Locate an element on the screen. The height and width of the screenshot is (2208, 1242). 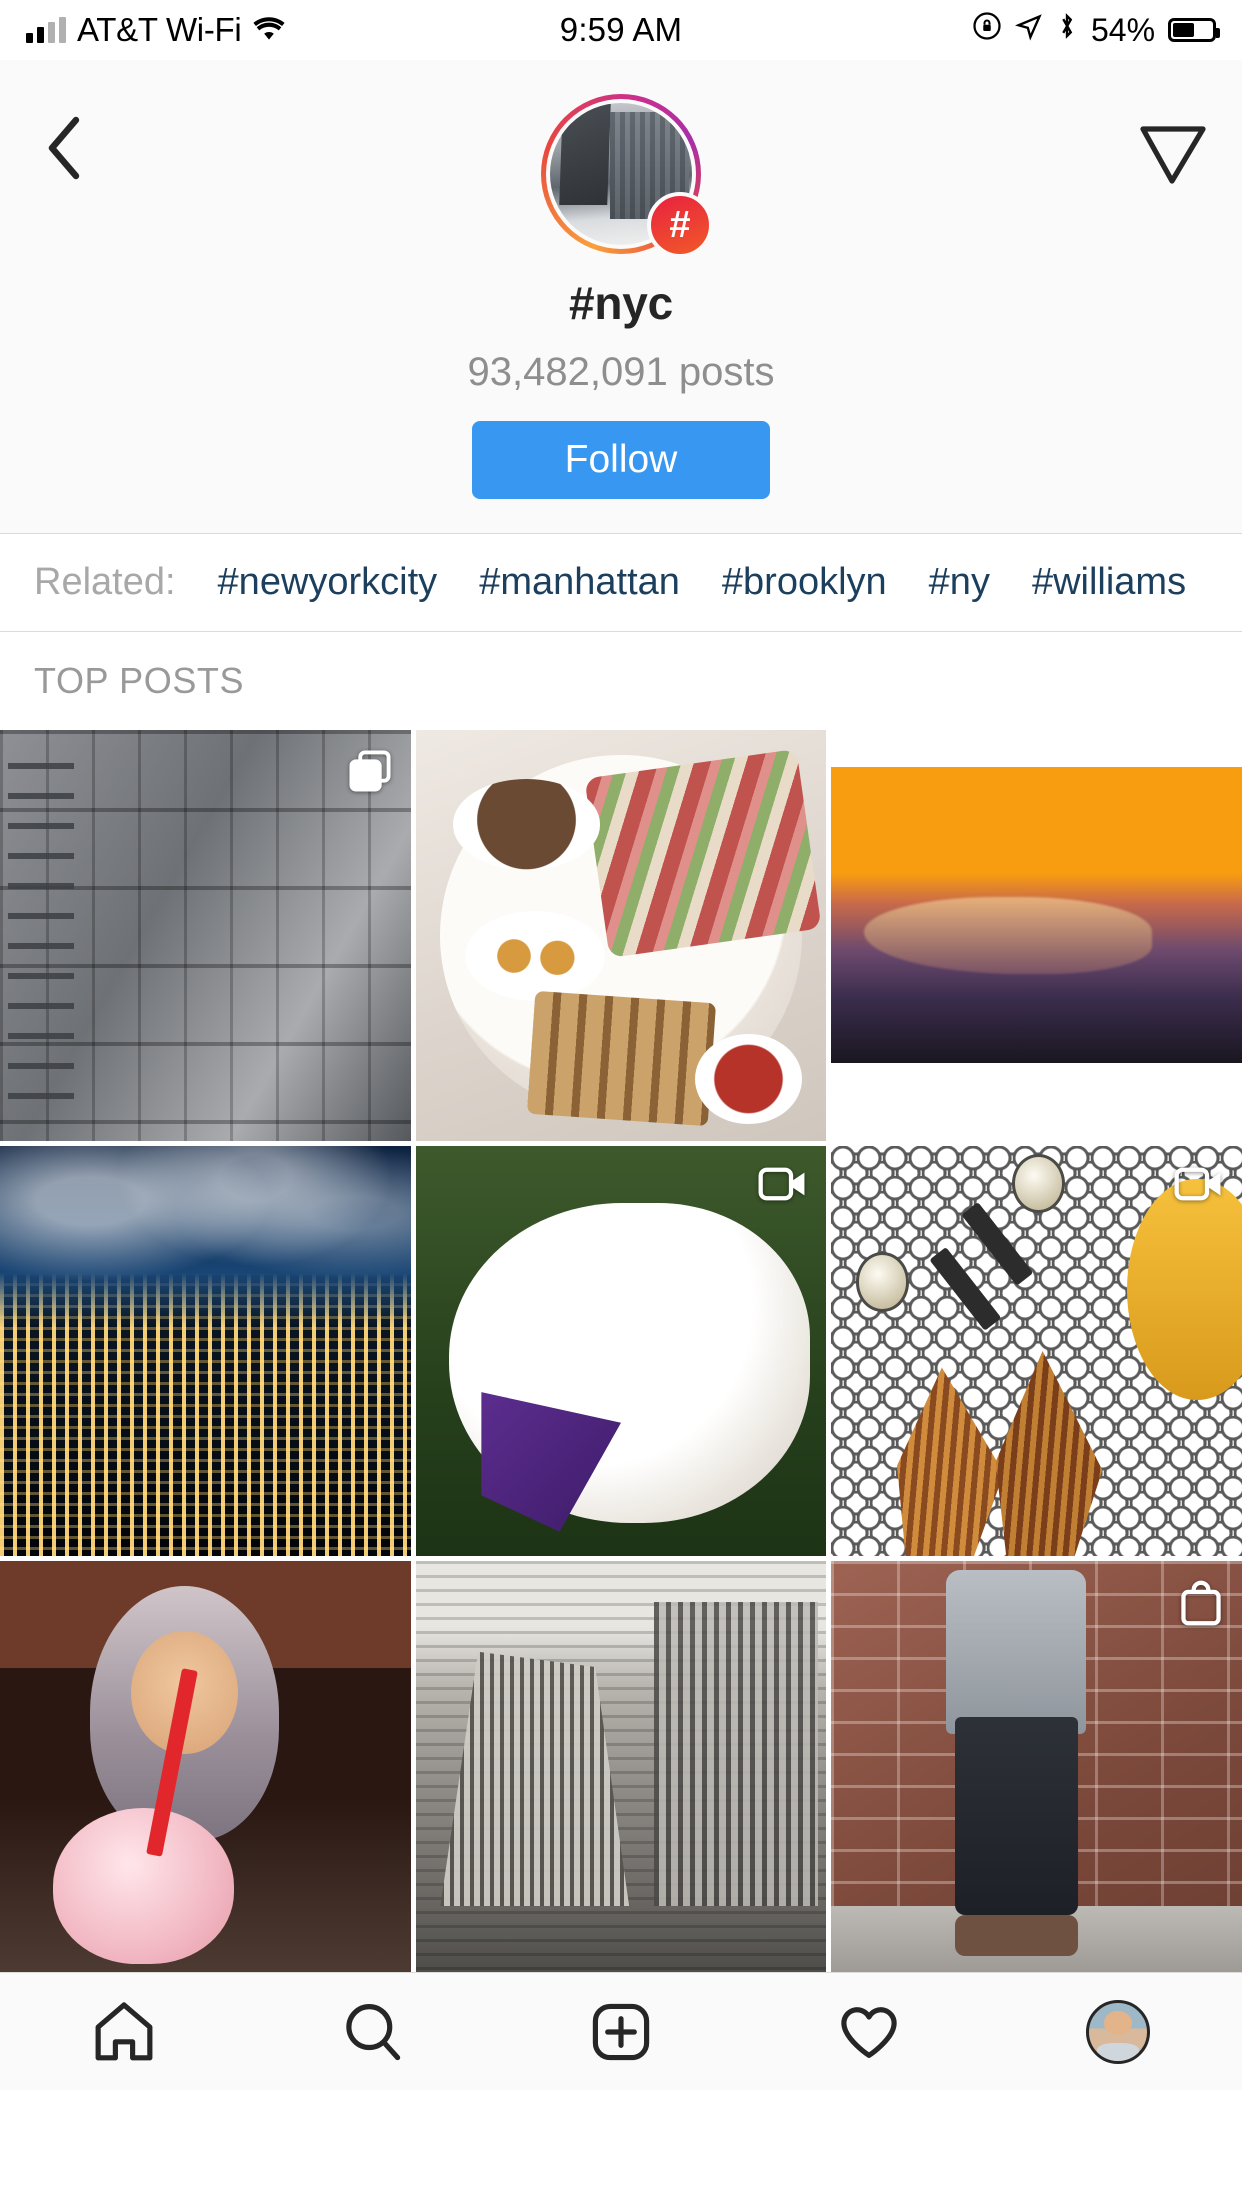
share-button is located at coordinates (1173, 153).